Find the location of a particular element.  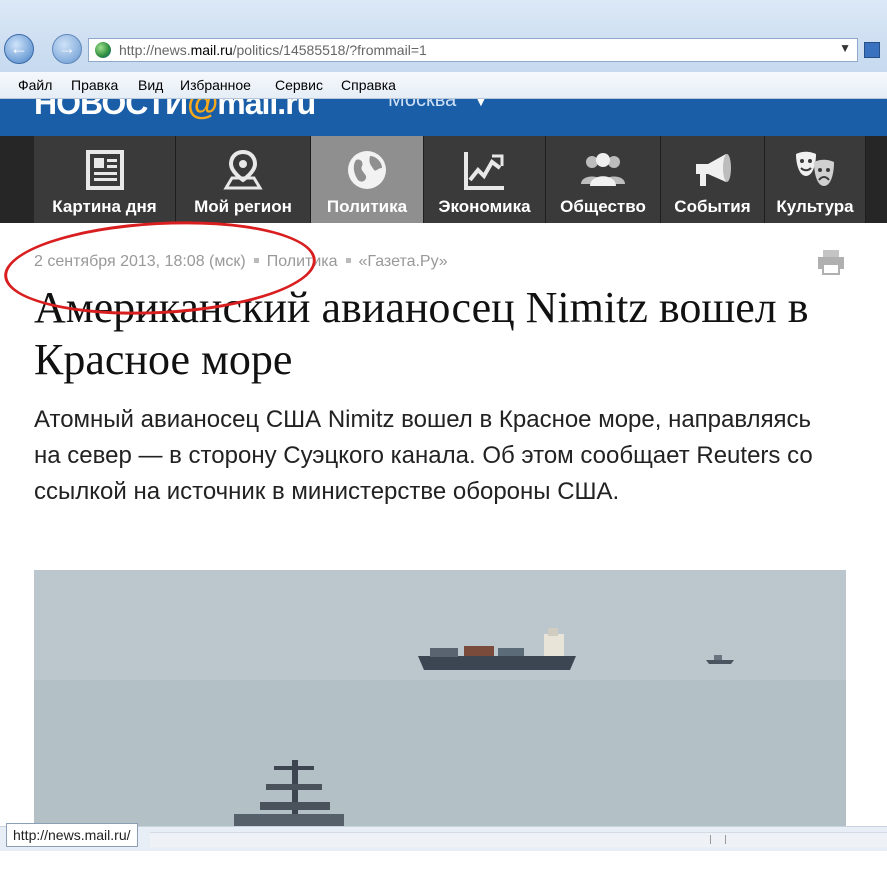

rubric-moy-region: Мой регион is located at coordinates (243, 179).